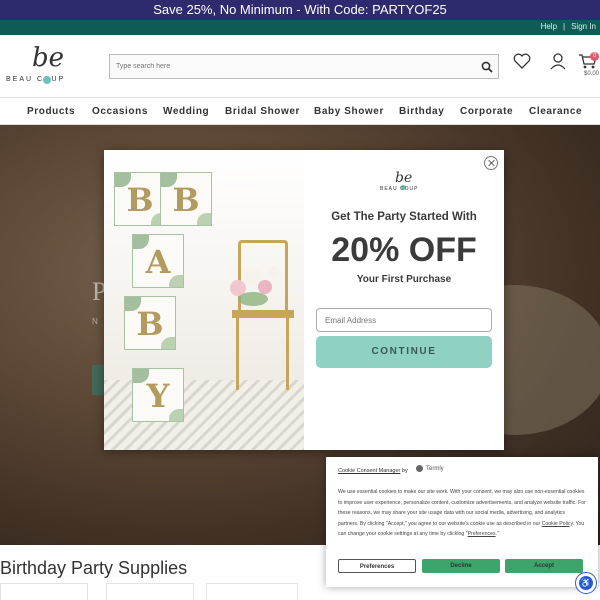 The image size is (600, 600). Describe the element at coordinates (404, 250) in the screenshot. I see `popup-offer: 20% OFF` at that location.